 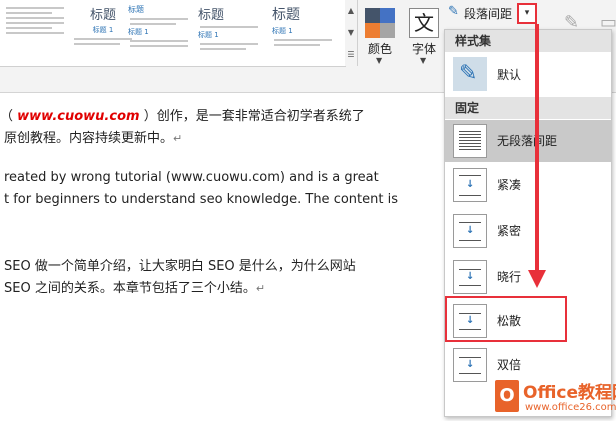 What do you see at coordinates (380, 23) in the screenshot?
I see `color-palette-icon` at bounding box center [380, 23].